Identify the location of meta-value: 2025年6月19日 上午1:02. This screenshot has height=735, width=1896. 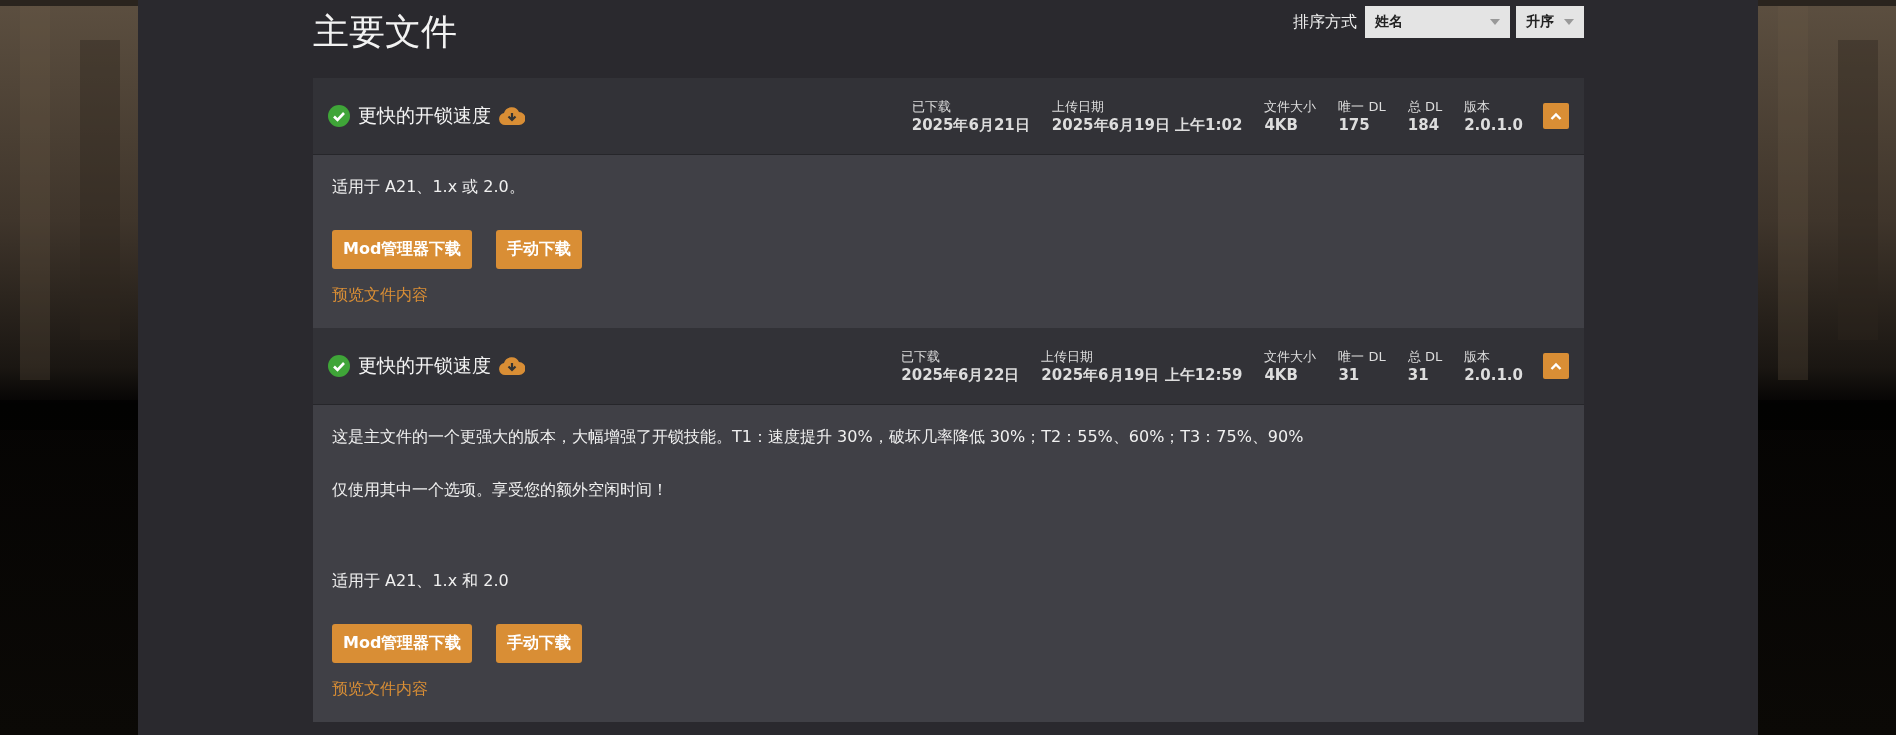
(1147, 125).